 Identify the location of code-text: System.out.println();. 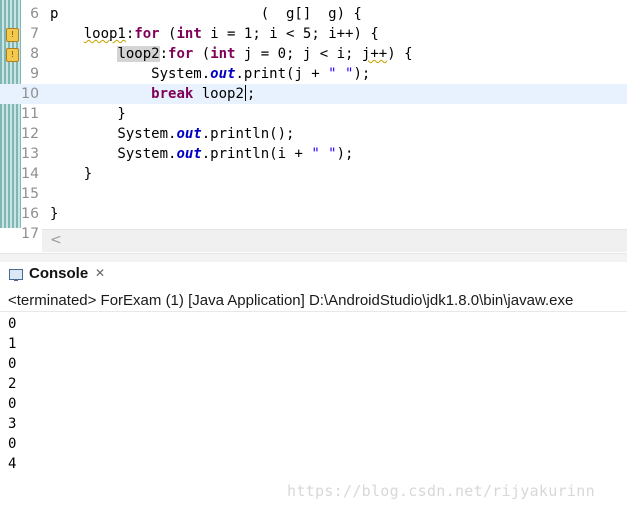
(172, 134).